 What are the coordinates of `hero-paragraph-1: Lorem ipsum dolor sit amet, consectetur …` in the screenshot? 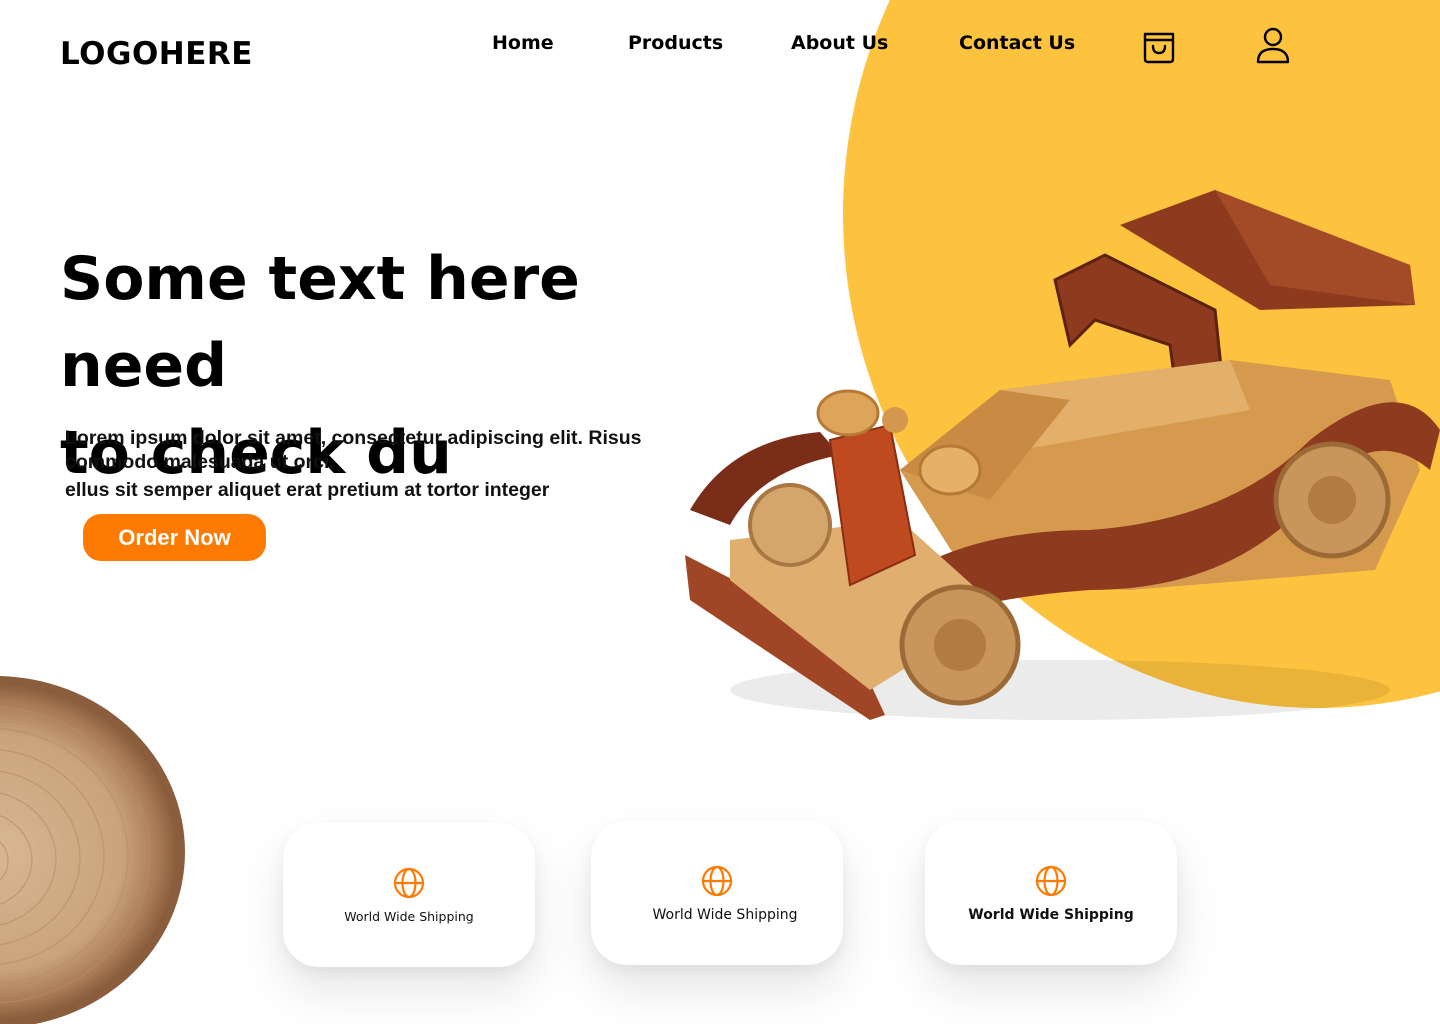 It's located at (353, 450).